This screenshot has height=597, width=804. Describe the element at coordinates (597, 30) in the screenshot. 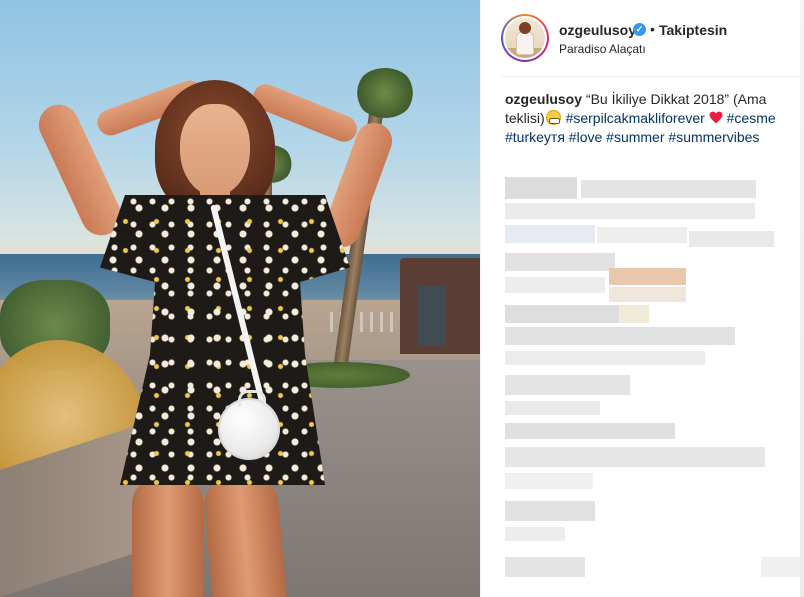

I see `header-username-link: ozgeulusoy` at that location.